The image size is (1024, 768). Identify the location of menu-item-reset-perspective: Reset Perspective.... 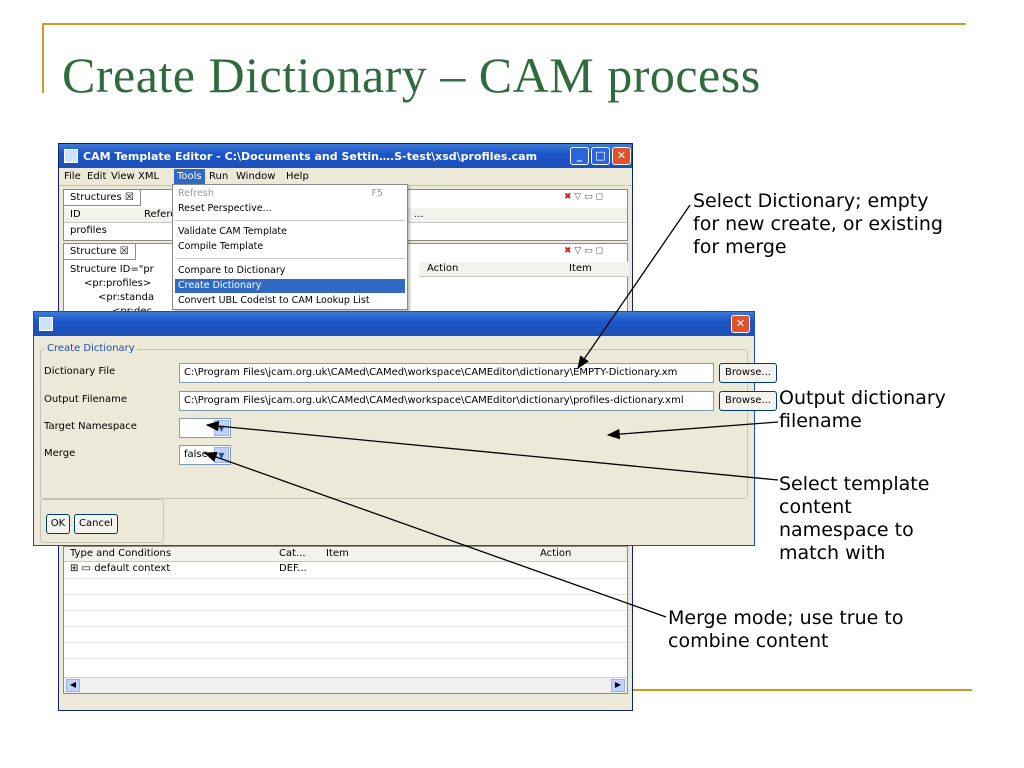
(290, 209).